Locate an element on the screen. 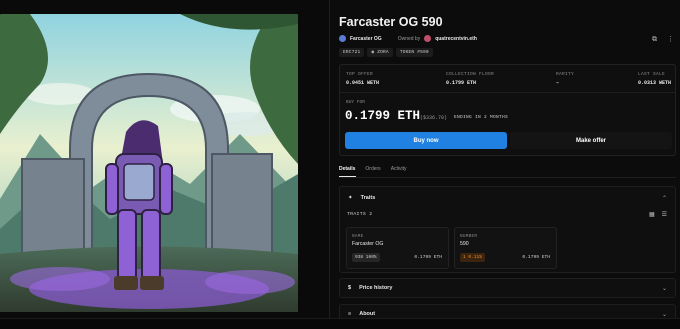  header-actions: ⧉ ⋮ is located at coordinates (662, 39).